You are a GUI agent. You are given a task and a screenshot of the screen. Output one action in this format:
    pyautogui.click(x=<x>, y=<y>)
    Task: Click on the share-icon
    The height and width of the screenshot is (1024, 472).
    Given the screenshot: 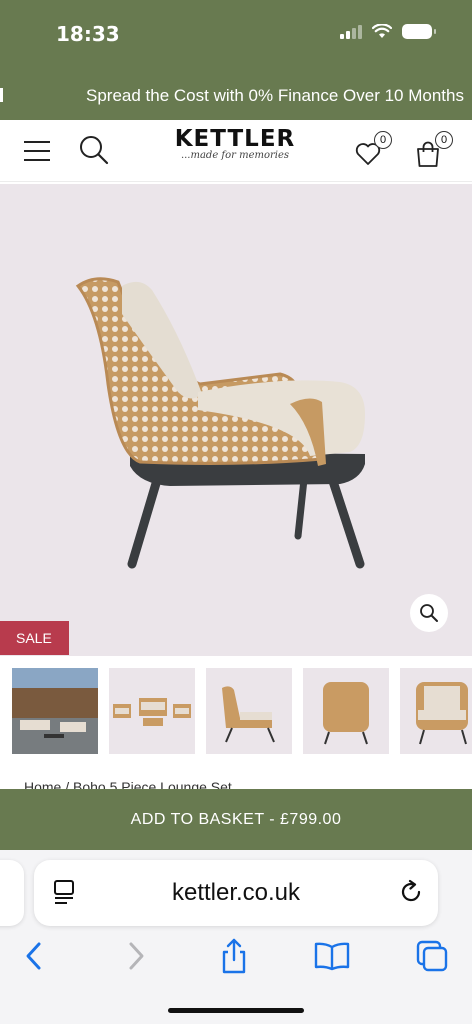 What is the action you would take?
    pyautogui.click(x=234, y=956)
    